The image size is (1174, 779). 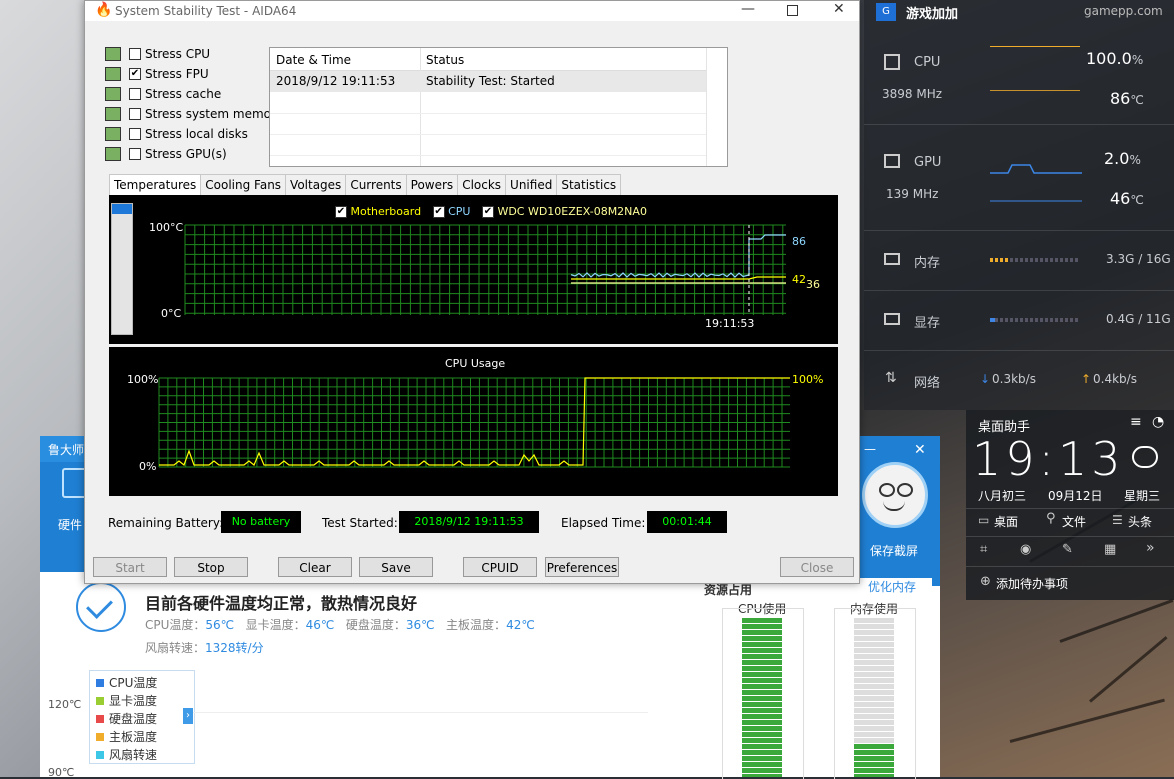 What do you see at coordinates (992, 320) in the screenshot?
I see `gp-vram-bar` at bounding box center [992, 320].